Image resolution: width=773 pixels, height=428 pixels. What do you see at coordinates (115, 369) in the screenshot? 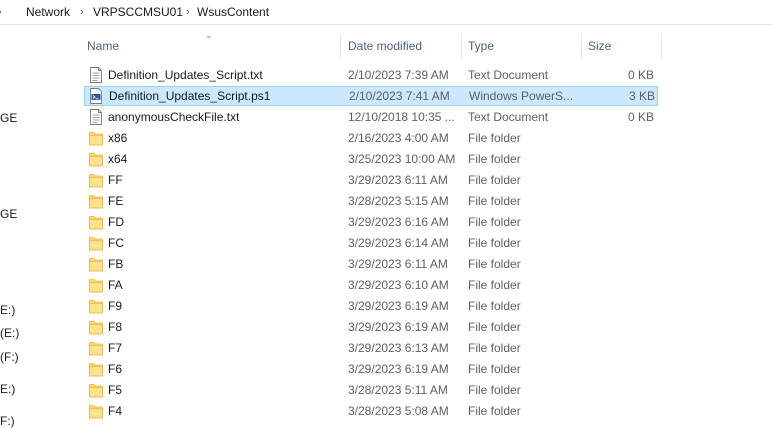
I see `file-name: F6` at bounding box center [115, 369].